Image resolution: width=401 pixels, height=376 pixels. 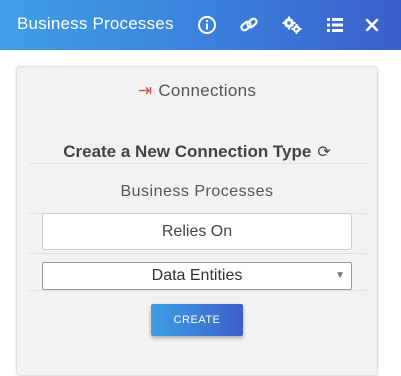 What do you see at coordinates (207, 25) in the screenshot?
I see `info-icon` at bounding box center [207, 25].